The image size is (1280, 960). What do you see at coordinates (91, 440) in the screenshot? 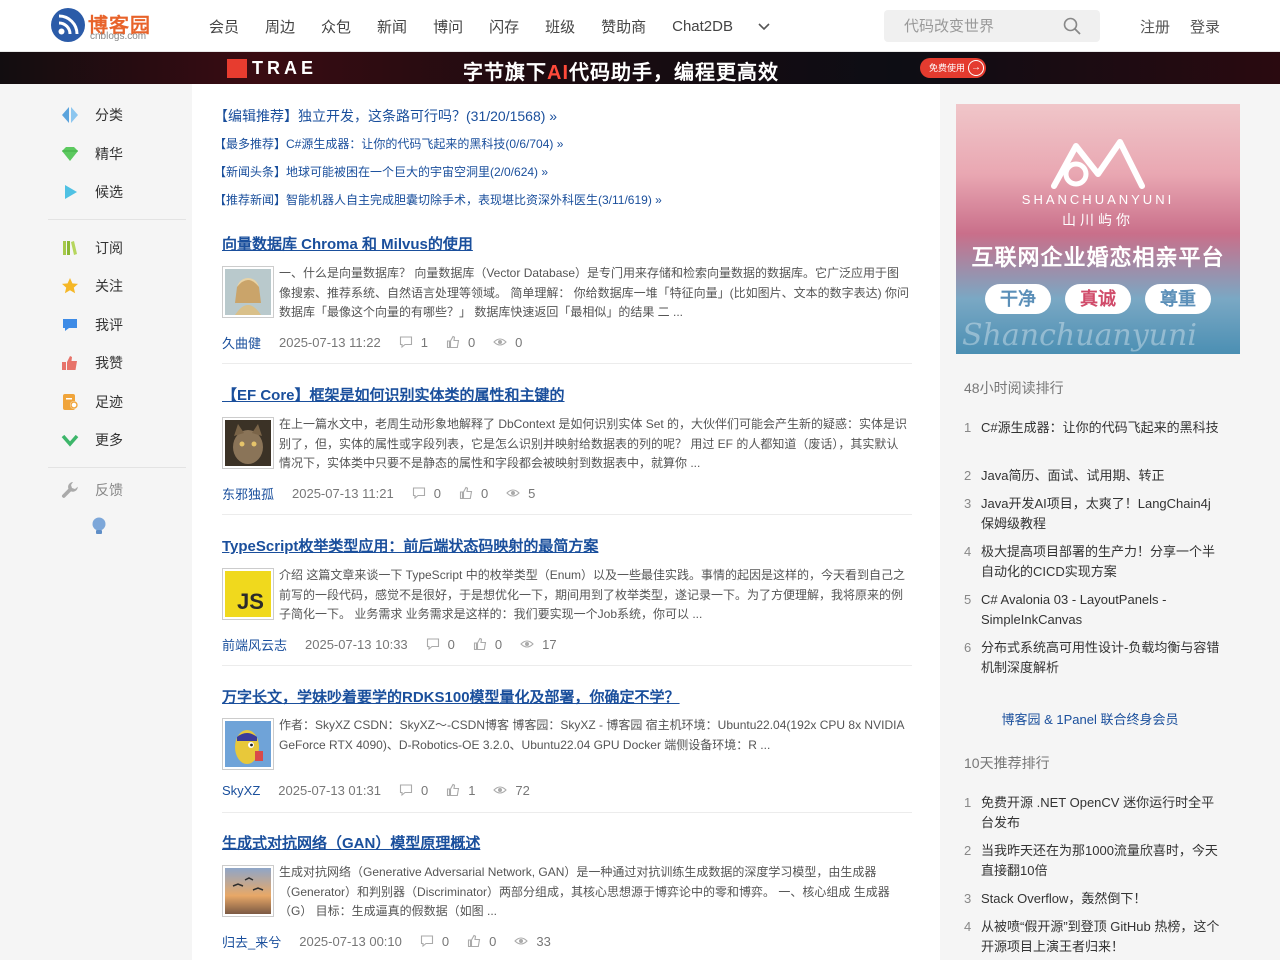
I see `sidebar-item-more: 更多` at bounding box center [91, 440].